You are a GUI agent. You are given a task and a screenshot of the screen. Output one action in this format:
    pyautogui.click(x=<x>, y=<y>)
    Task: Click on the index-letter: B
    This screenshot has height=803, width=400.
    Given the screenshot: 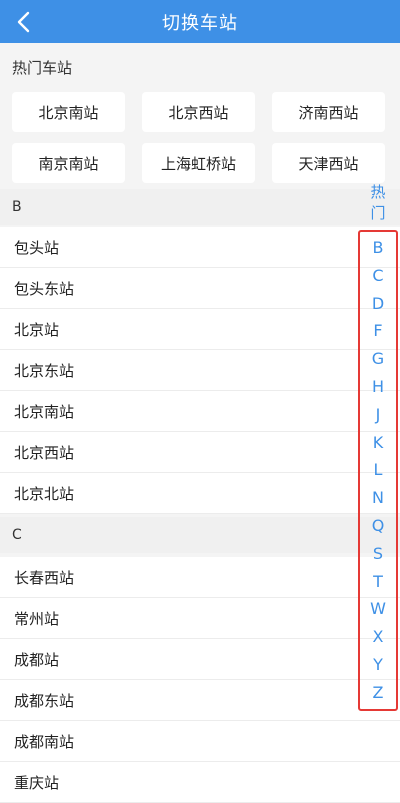 What is the action you would take?
    pyautogui.click(x=378, y=248)
    